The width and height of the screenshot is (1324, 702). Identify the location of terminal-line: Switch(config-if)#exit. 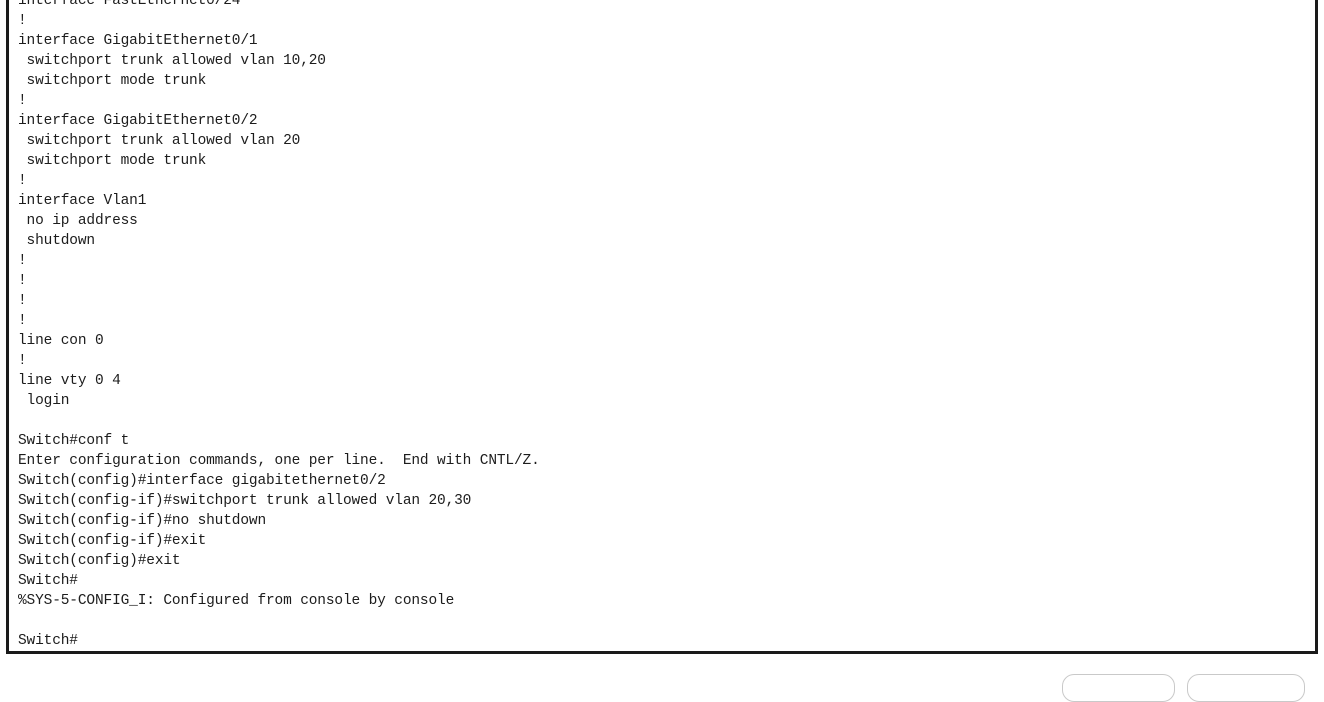
(112, 541).